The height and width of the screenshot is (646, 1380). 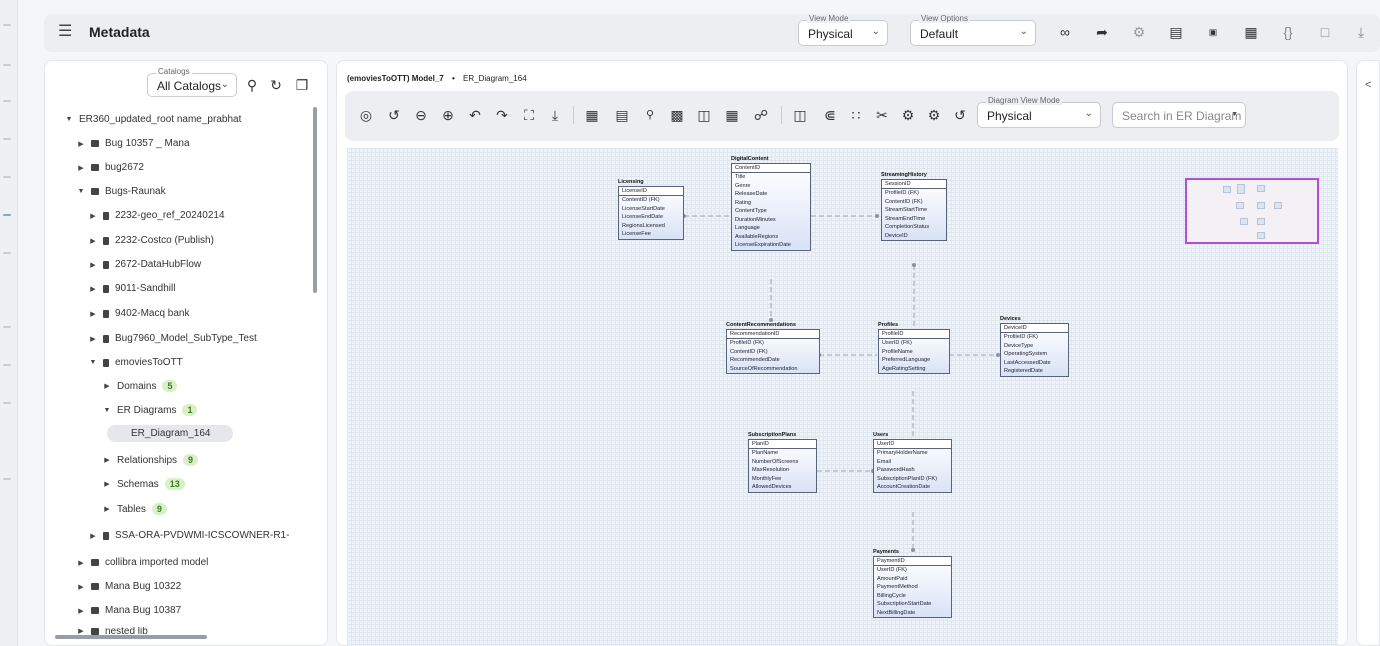 What do you see at coordinates (133, 143) in the screenshot?
I see `tree-item-folder: ▶ Bug 10357 _ Mana` at bounding box center [133, 143].